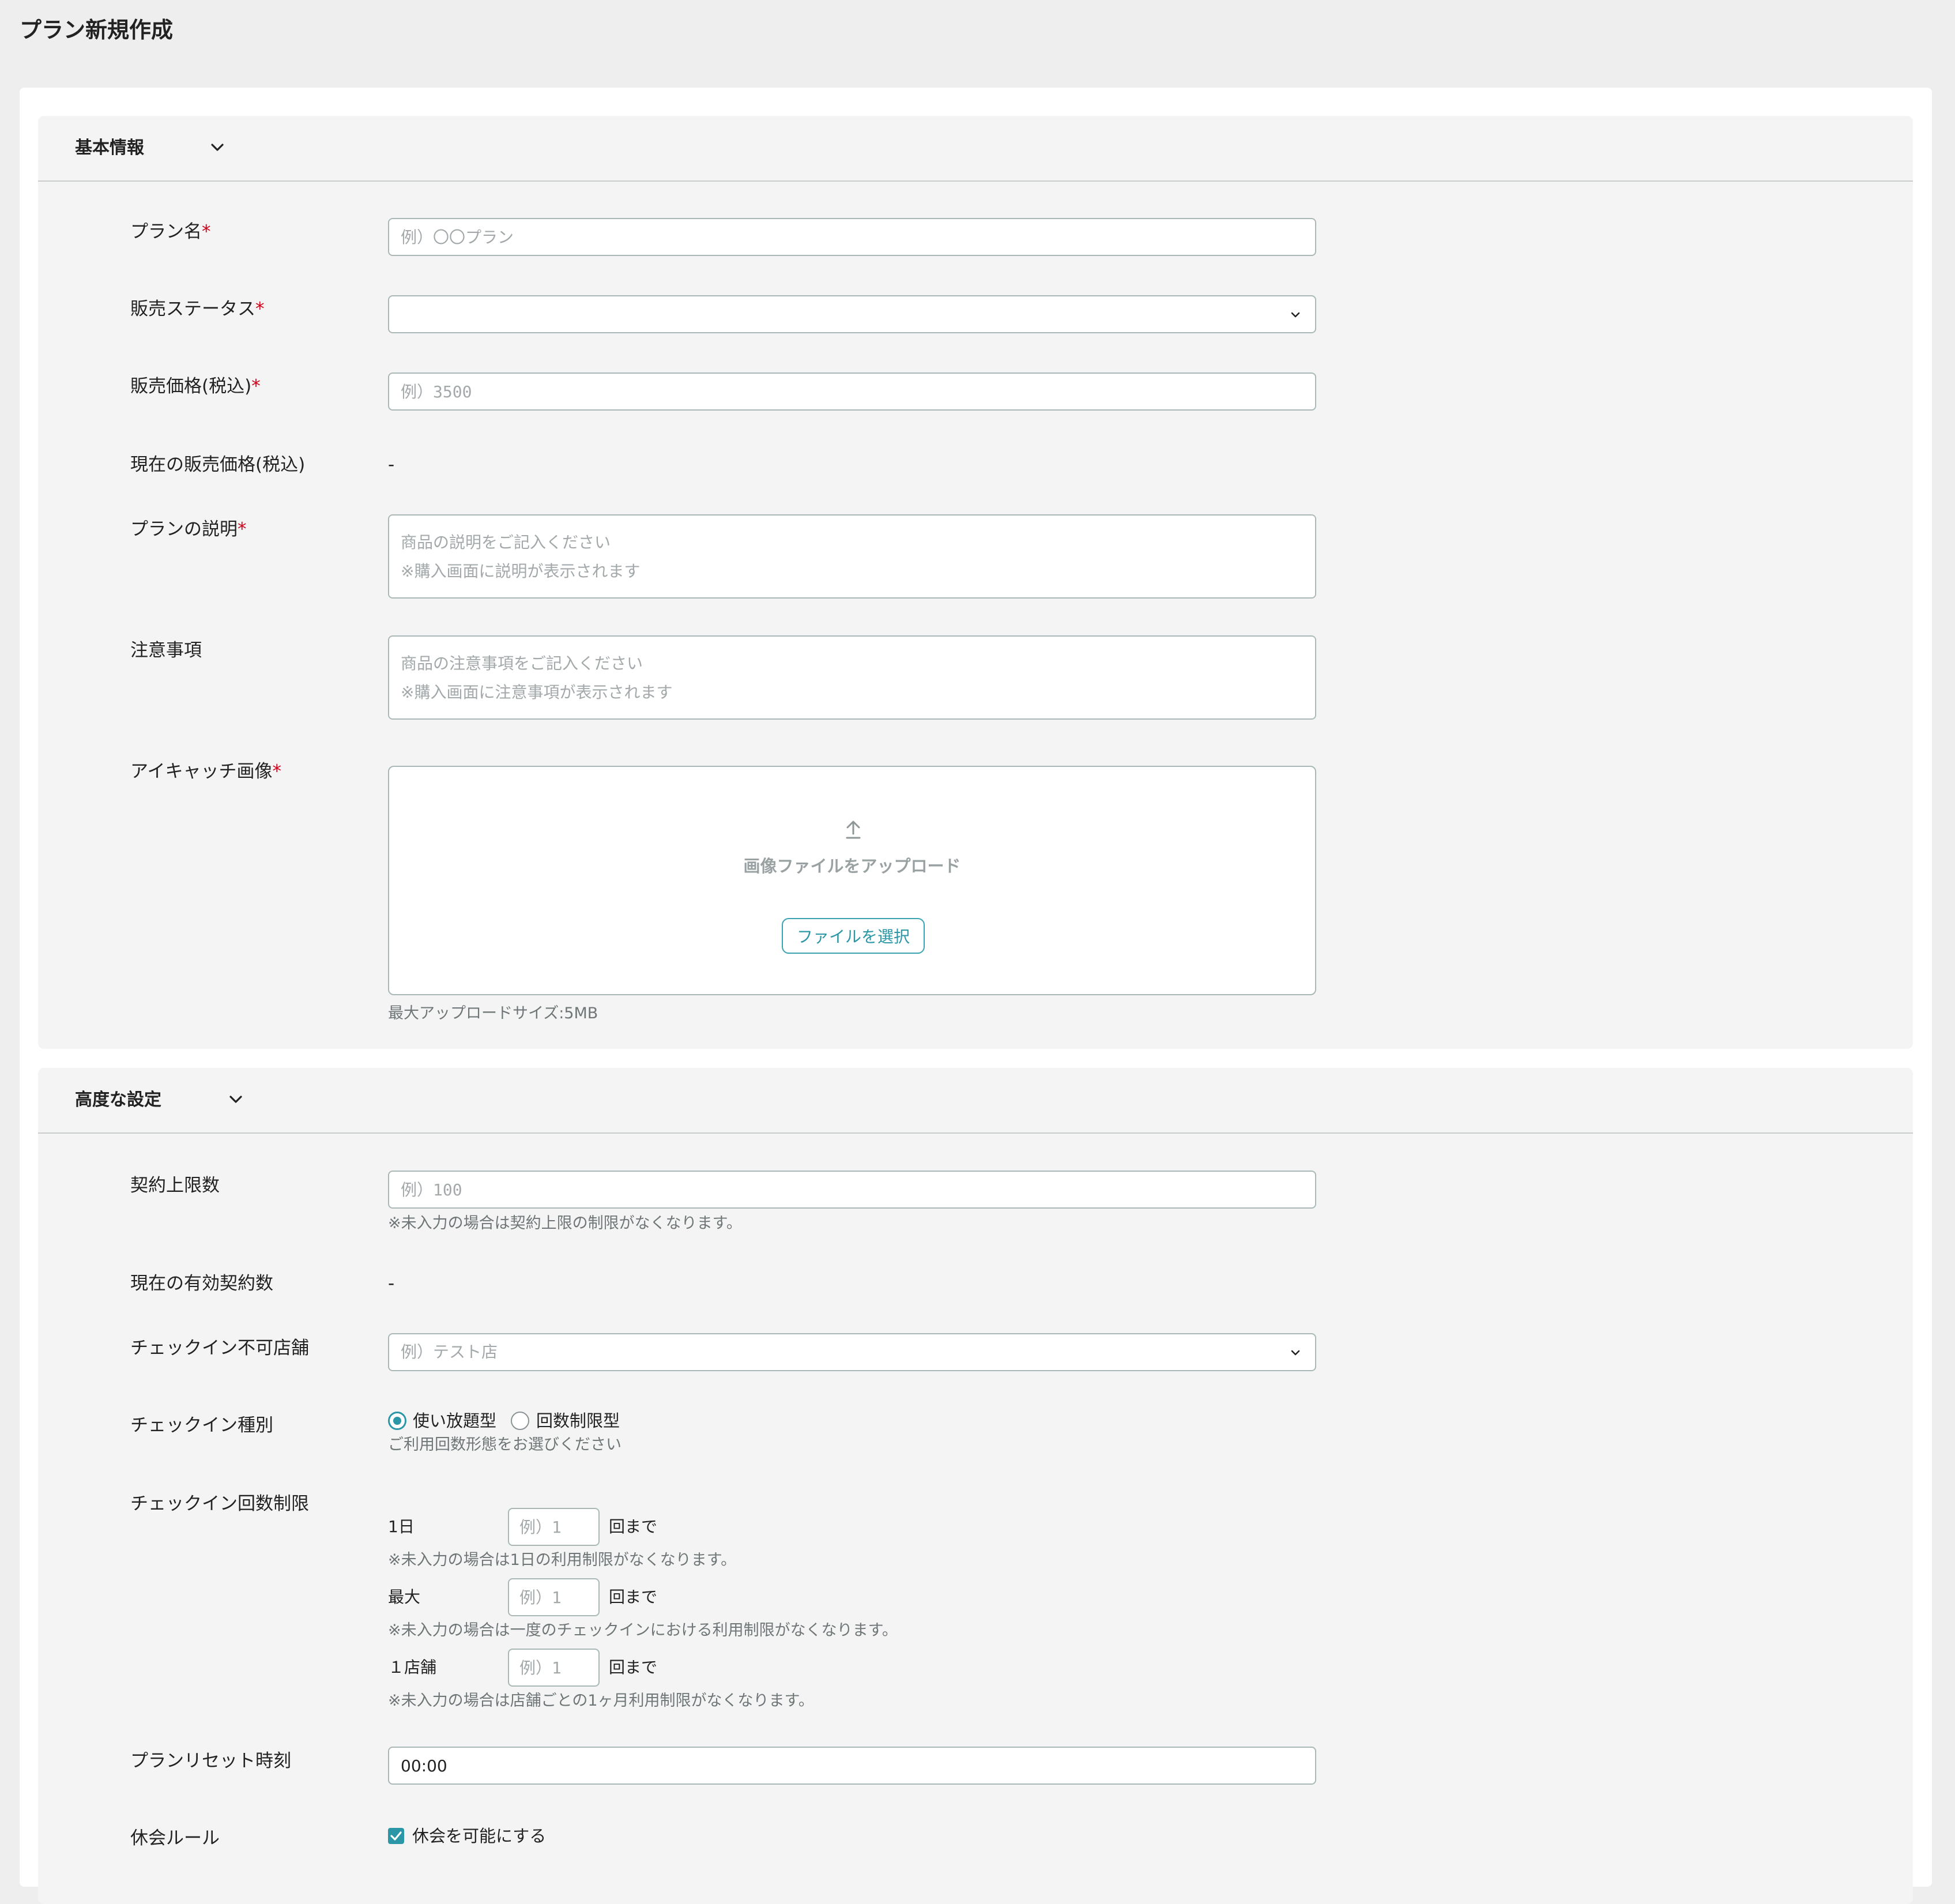  I want to click on sales-status-label: 販売ステータス*, so click(197, 309).